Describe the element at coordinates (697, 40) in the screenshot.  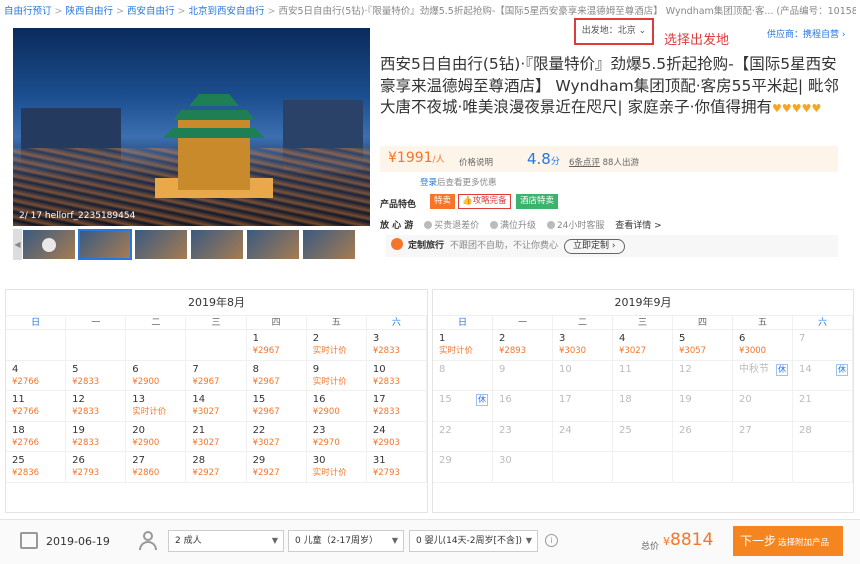
I see `annotation-text: 选择出发地` at that location.